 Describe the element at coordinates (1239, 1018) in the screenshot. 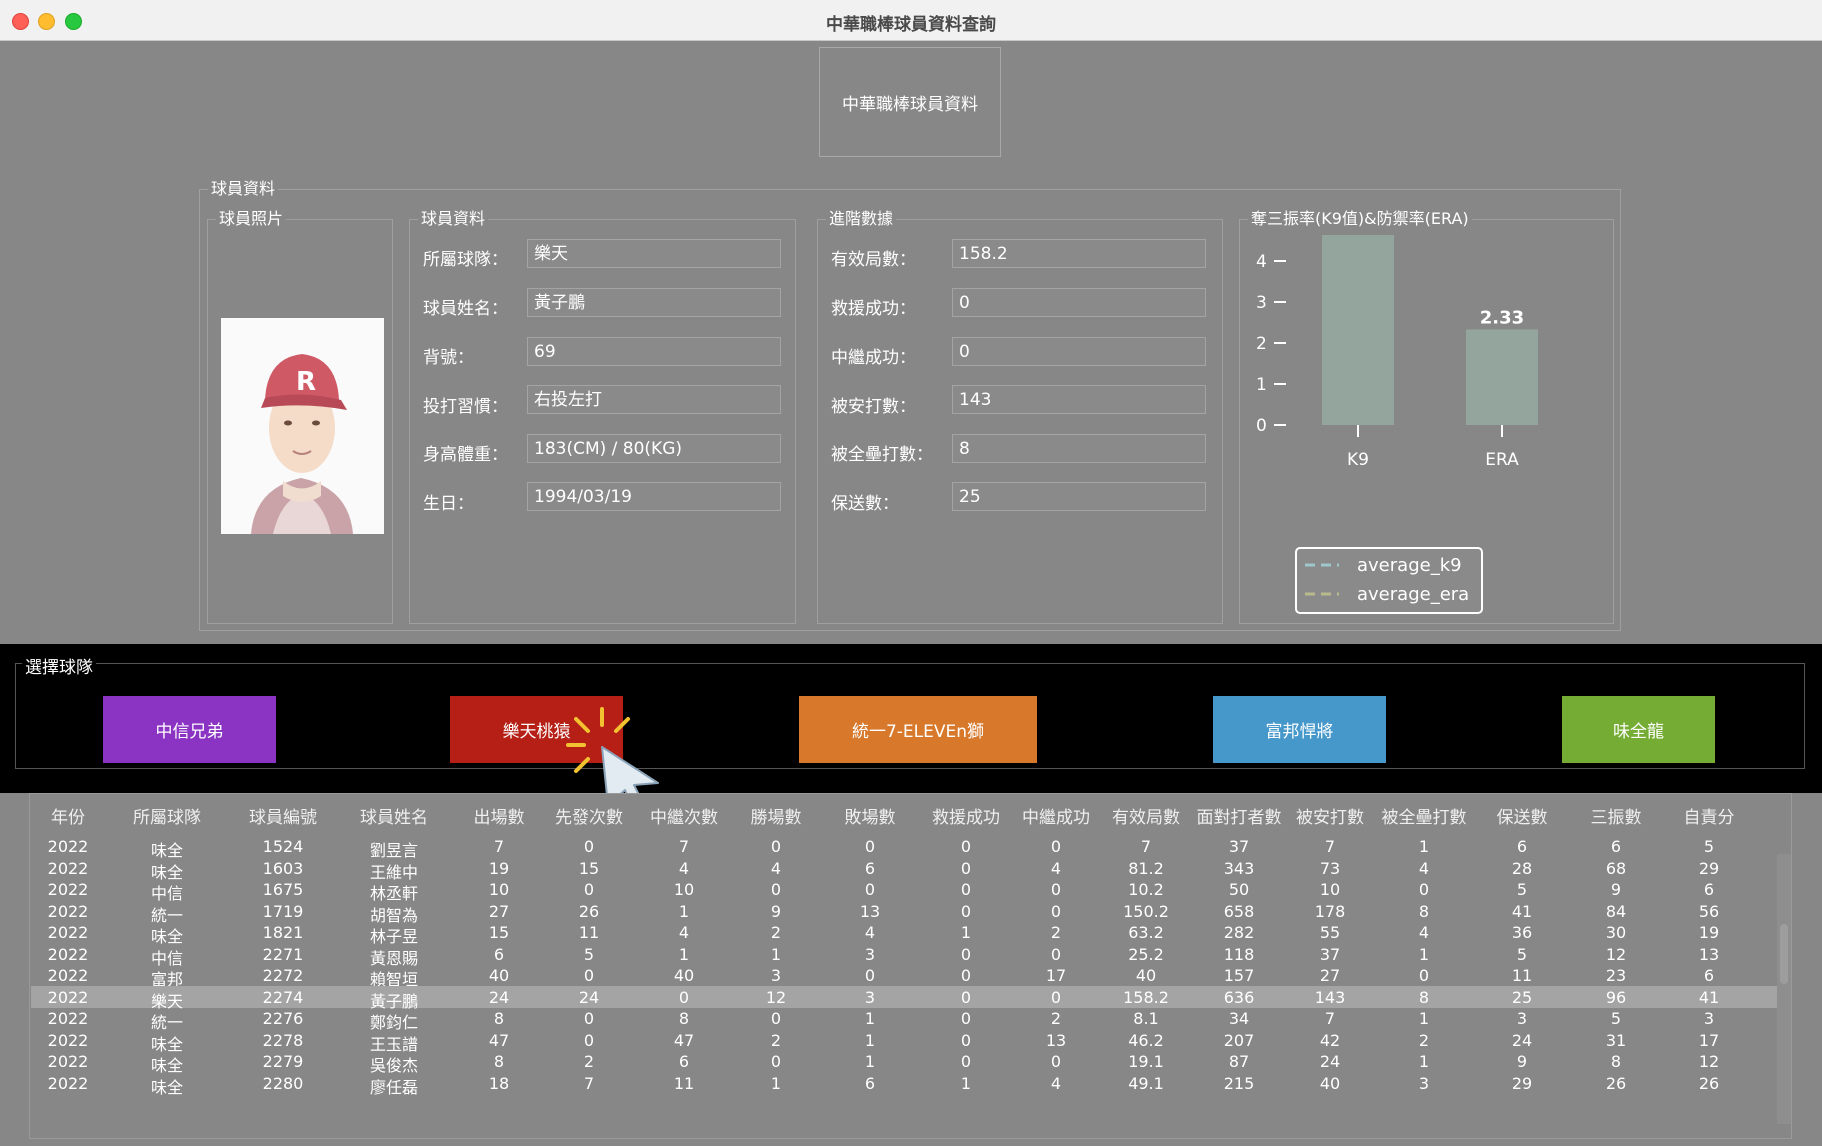

I see `table-cell: 34` at that location.